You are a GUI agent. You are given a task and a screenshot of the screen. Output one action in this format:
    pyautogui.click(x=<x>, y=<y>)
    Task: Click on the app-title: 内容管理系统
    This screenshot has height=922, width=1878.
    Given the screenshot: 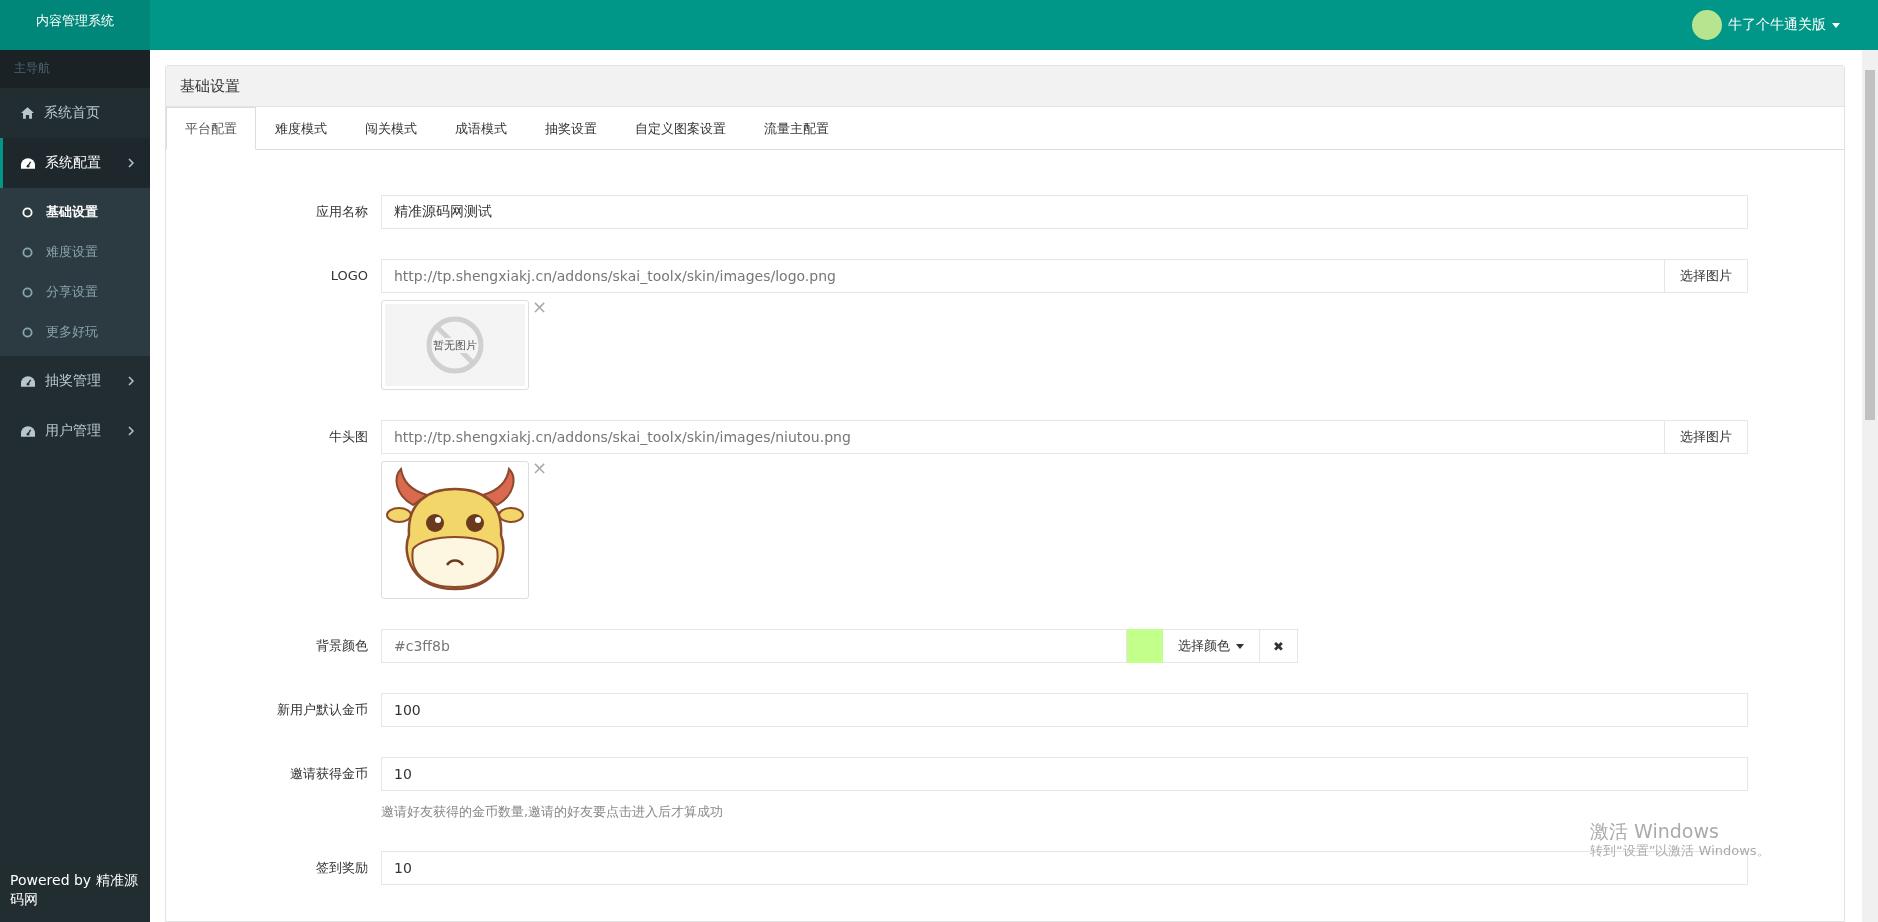 What is the action you would take?
    pyautogui.click(x=75, y=25)
    